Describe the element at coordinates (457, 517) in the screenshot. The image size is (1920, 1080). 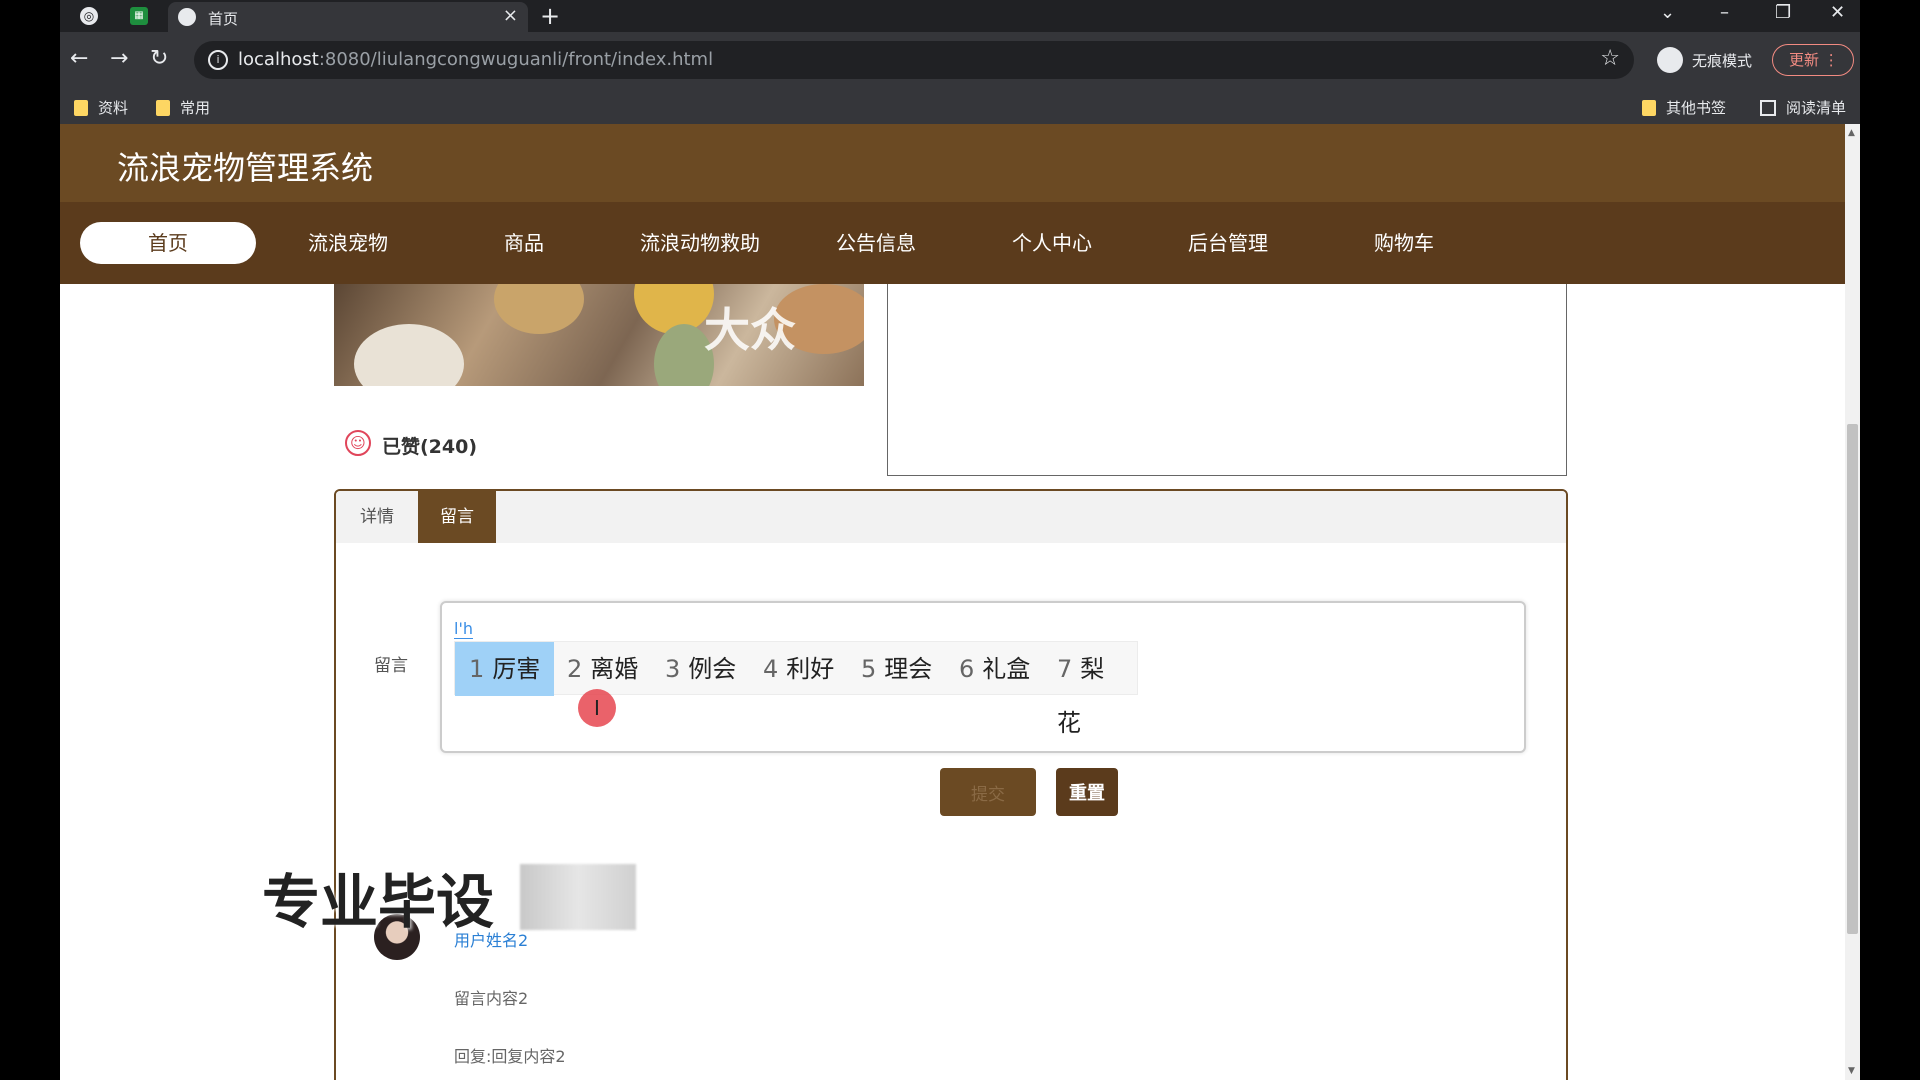
I see `tab-comments: 留言` at that location.